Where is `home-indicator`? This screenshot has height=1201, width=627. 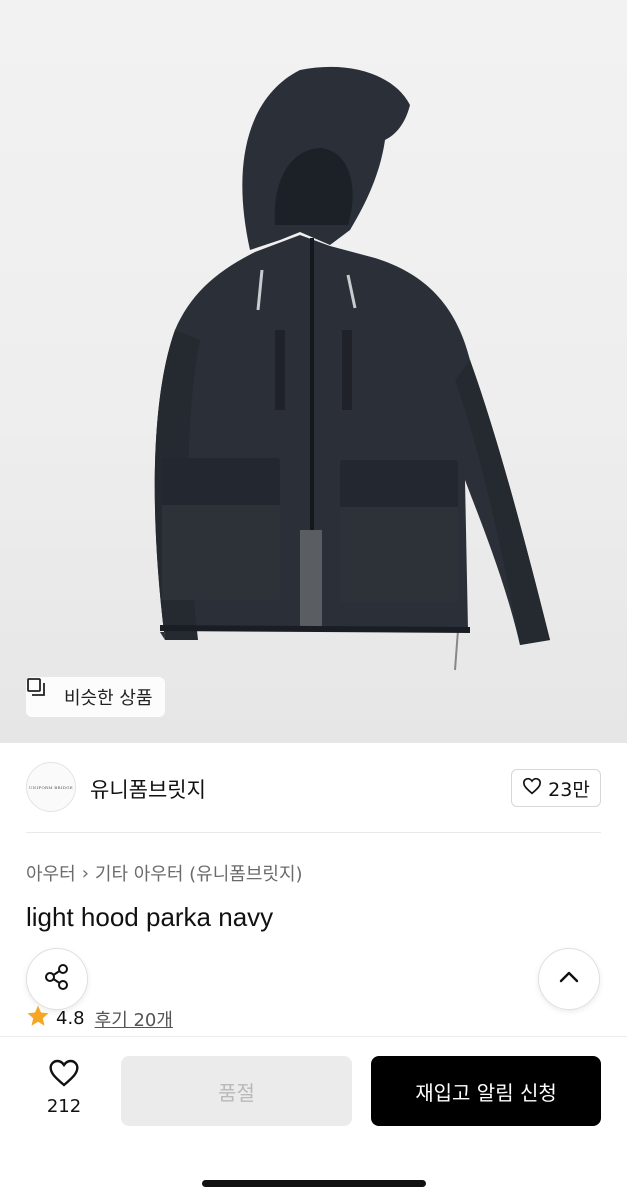 home-indicator is located at coordinates (314, 1183).